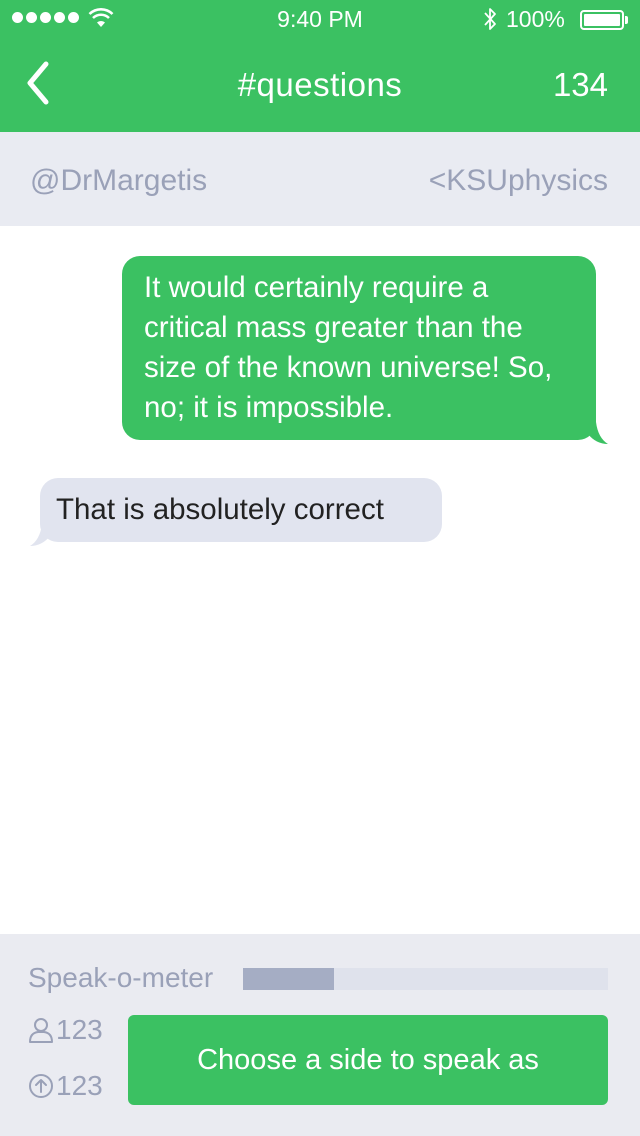 The image size is (640, 1136). What do you see at coordinates (535, 19) in the screenshot?
I see `battery-percent: 100%` at bounding box center [535, 19].